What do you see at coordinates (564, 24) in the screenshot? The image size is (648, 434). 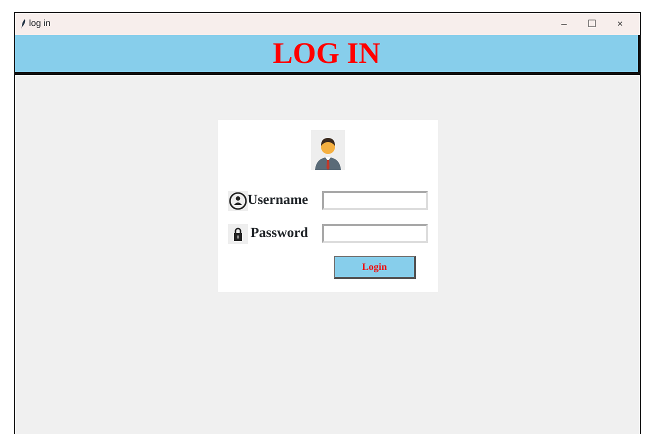 I see `minimize-button: –` at bounding box center [564, 24].